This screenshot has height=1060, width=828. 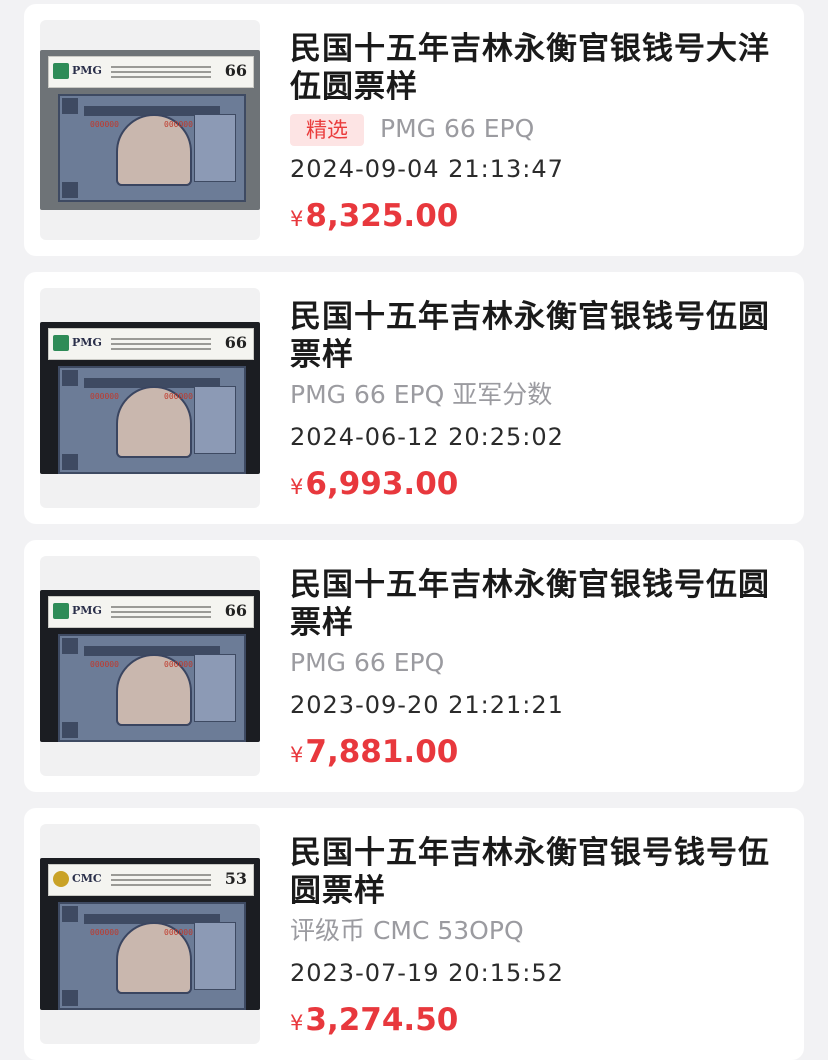 I want to click on sale-date: 2024-09-04 21:13:47, so click(x=427, y=169).